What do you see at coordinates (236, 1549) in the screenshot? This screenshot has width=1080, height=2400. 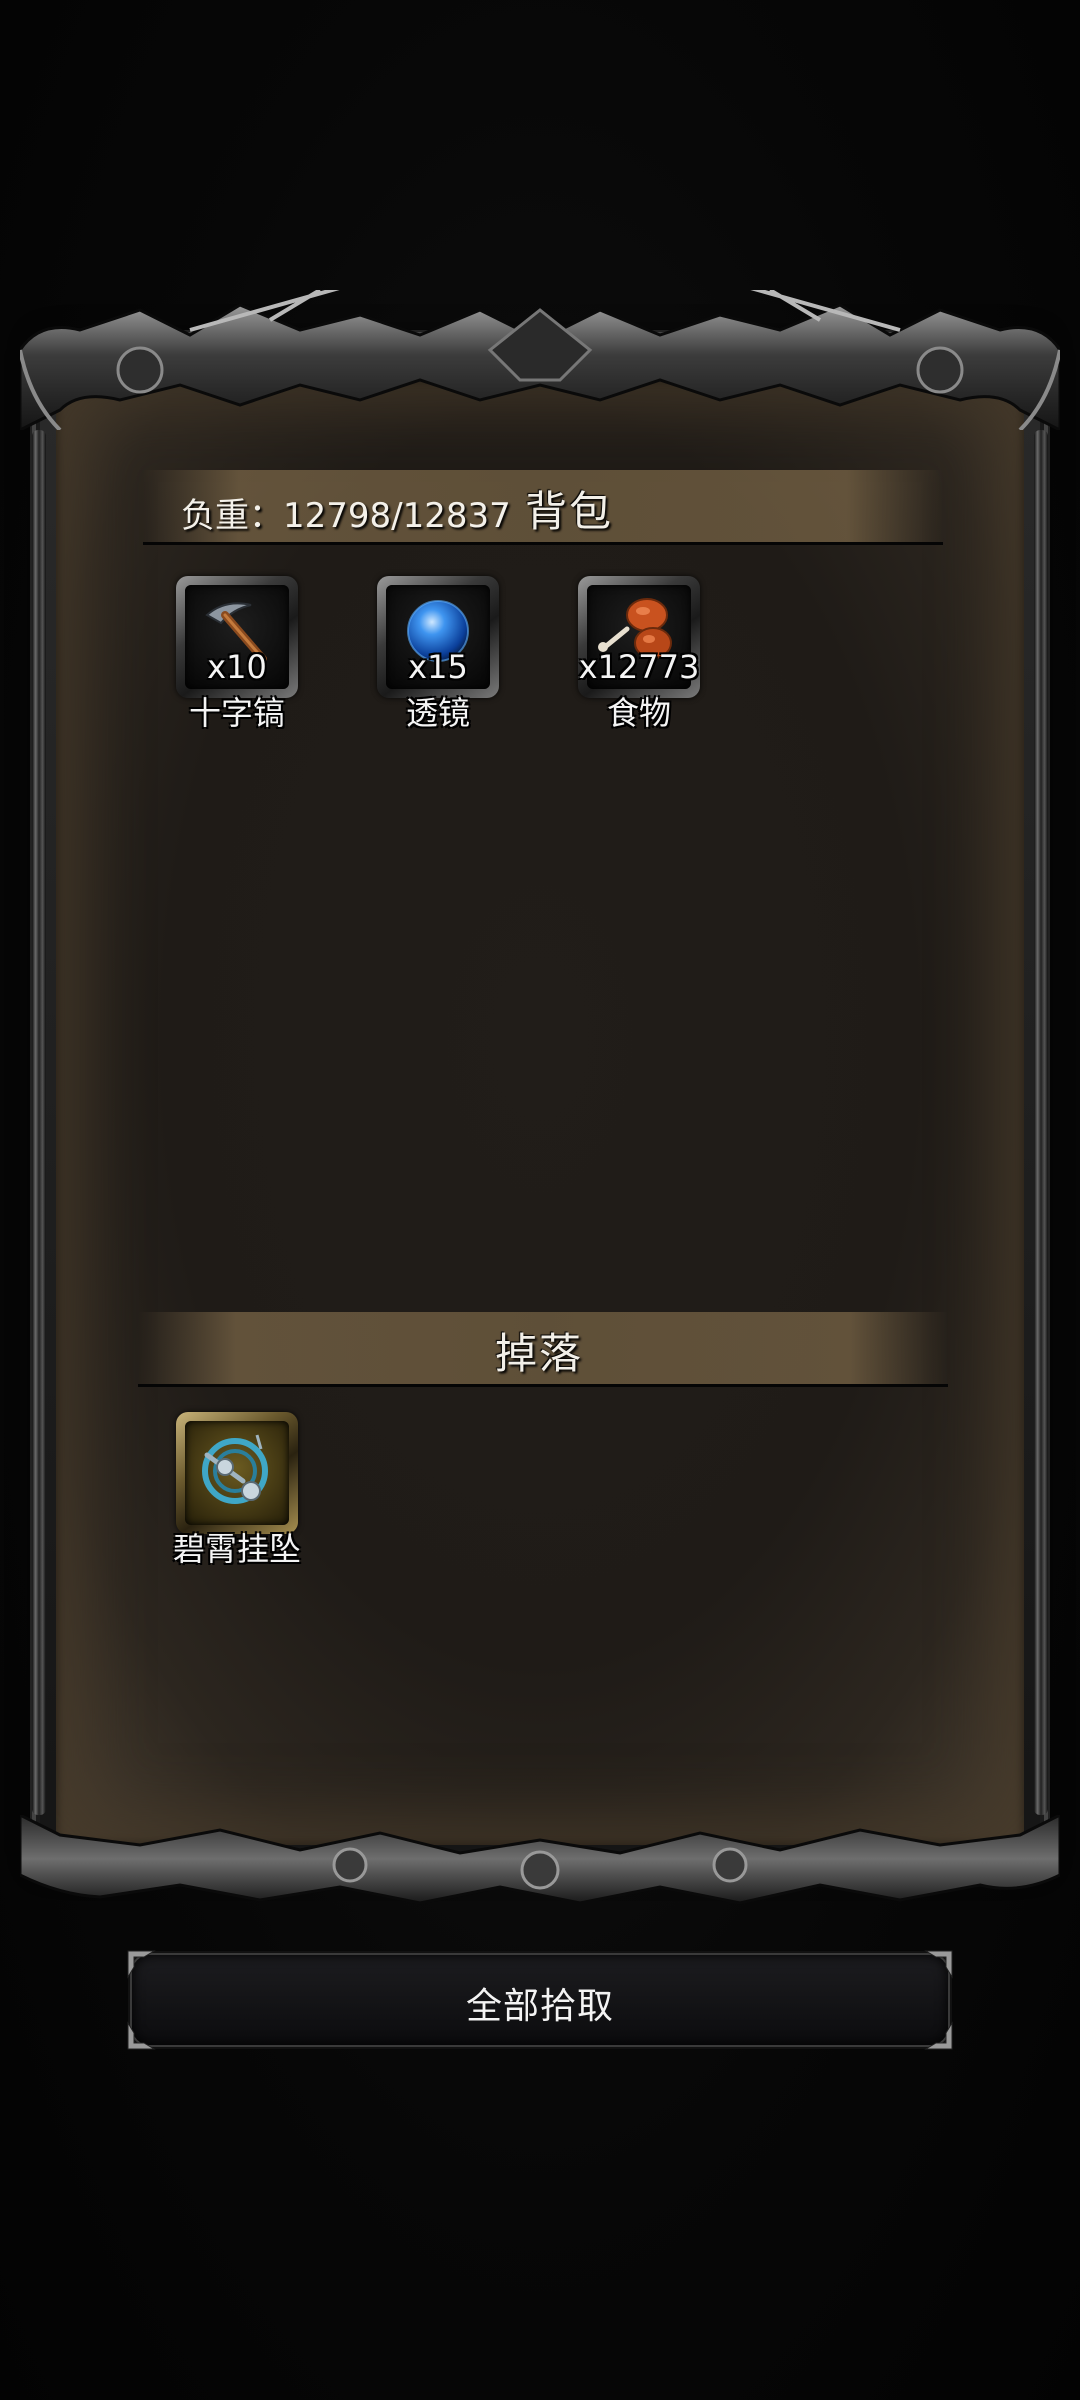 I see `item-name: 碧霄挂坠` at bounding box center [236, 1549].